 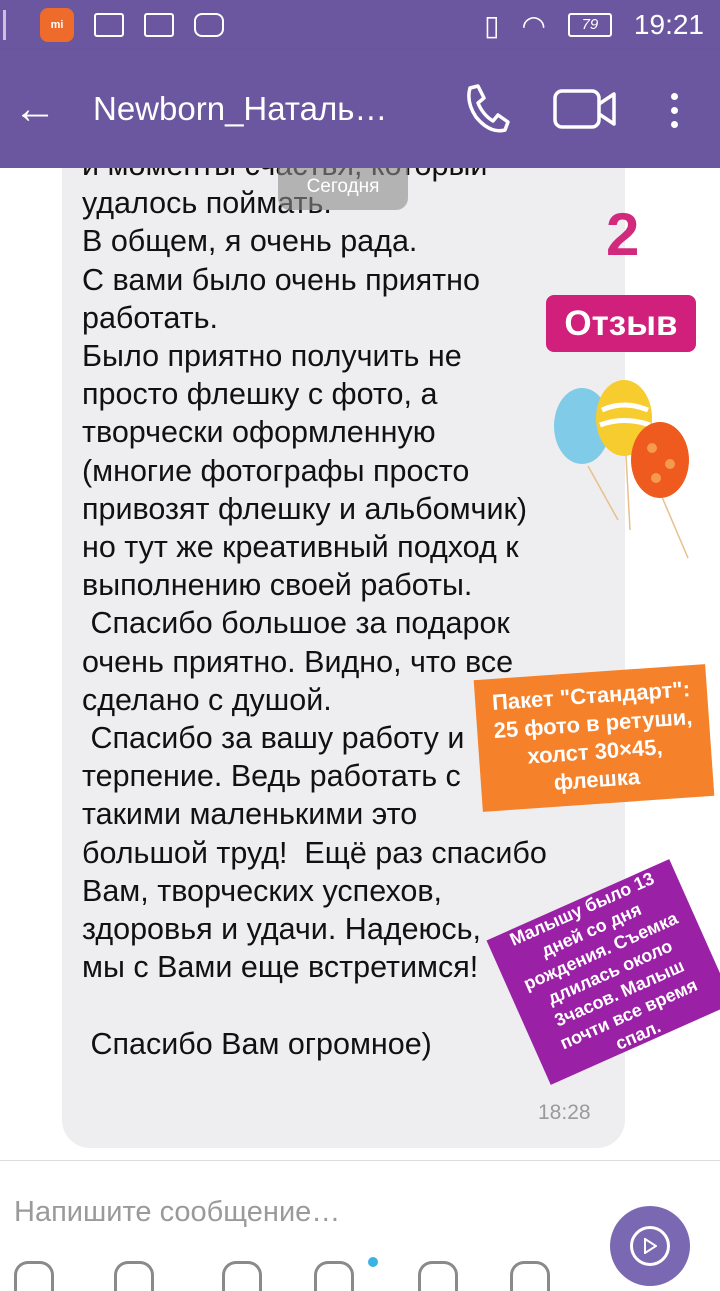 I want to click on send-icon, so click(x=650, y=1246).